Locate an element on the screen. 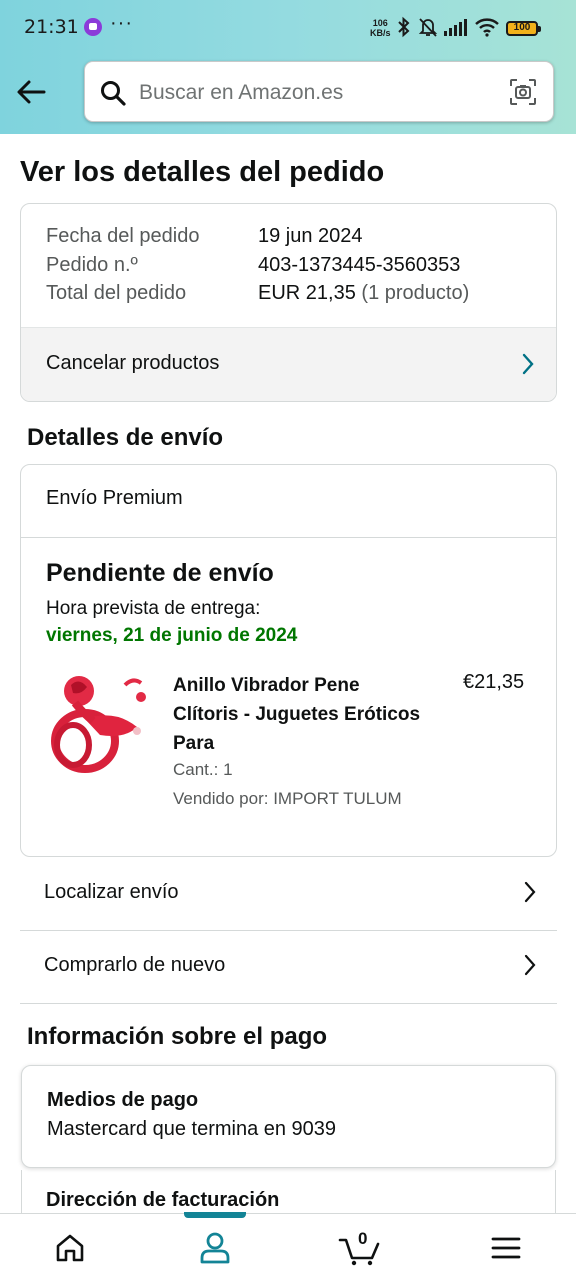 This screenshot has width=576, height=1280. payment-method-value: Mastercard que termina en 9039 is located at coordinates (192, 1129).